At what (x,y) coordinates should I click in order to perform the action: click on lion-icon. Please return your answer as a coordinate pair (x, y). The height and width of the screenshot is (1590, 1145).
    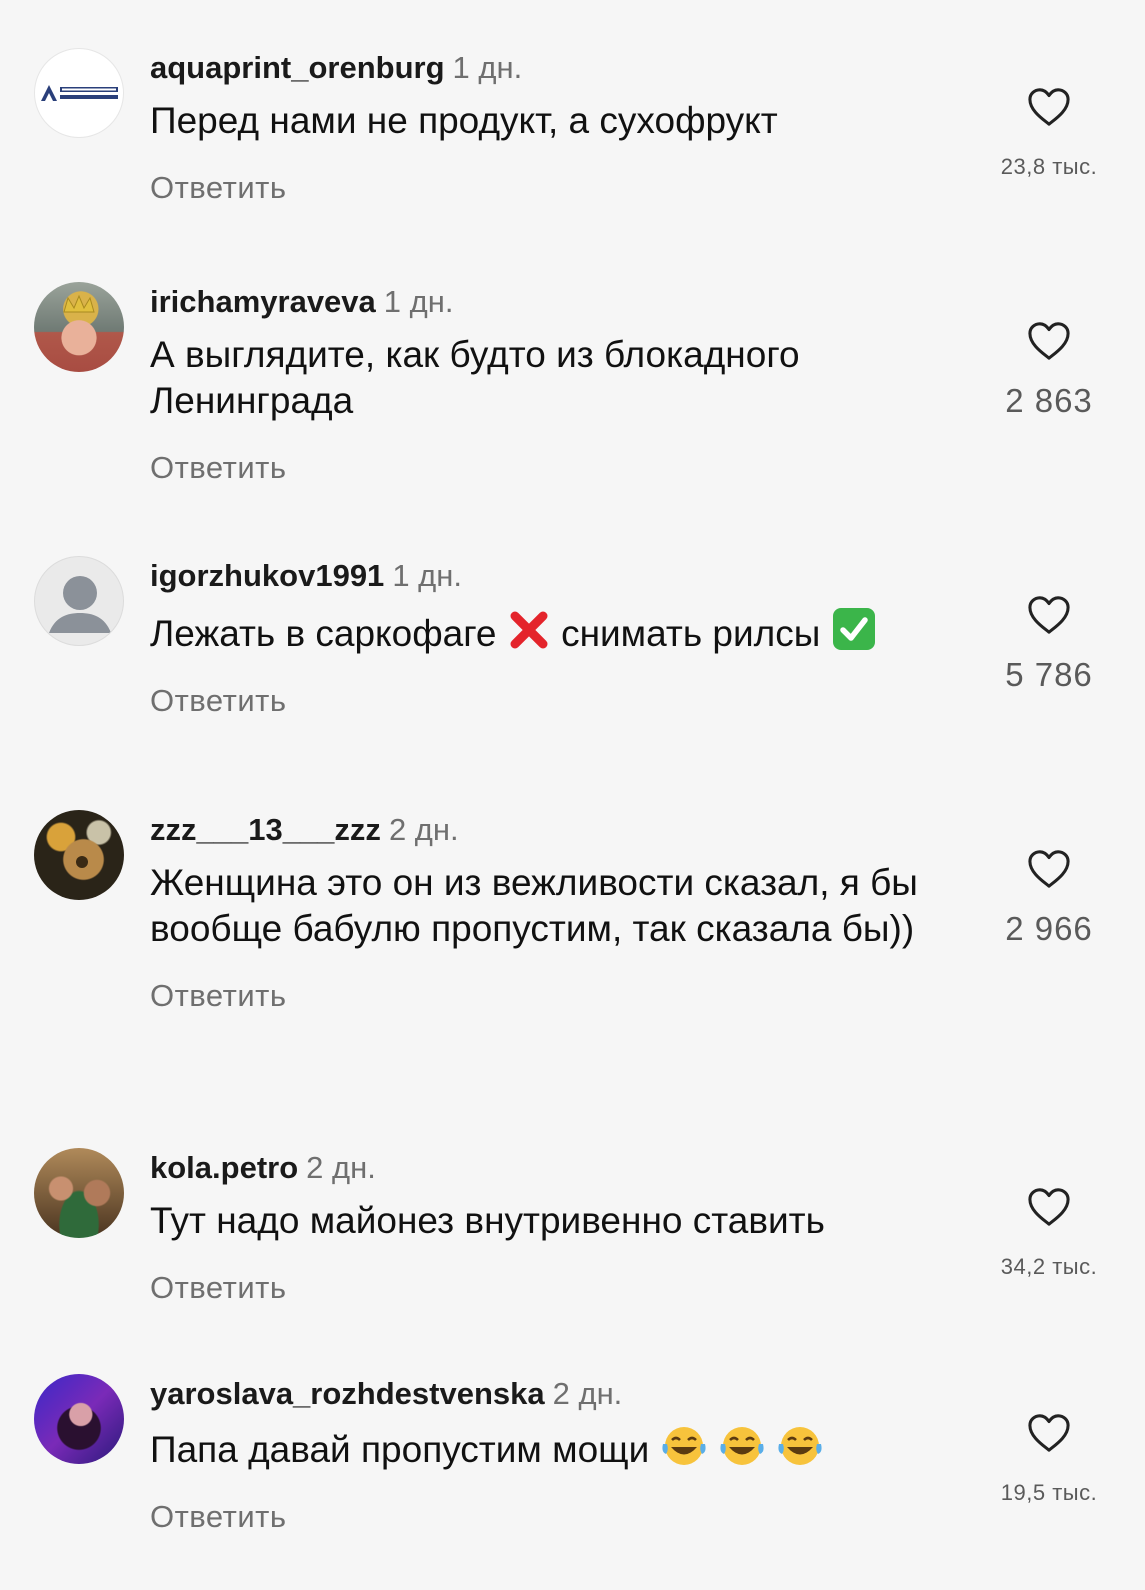
    Looking at the image, I should click on (82, 862).